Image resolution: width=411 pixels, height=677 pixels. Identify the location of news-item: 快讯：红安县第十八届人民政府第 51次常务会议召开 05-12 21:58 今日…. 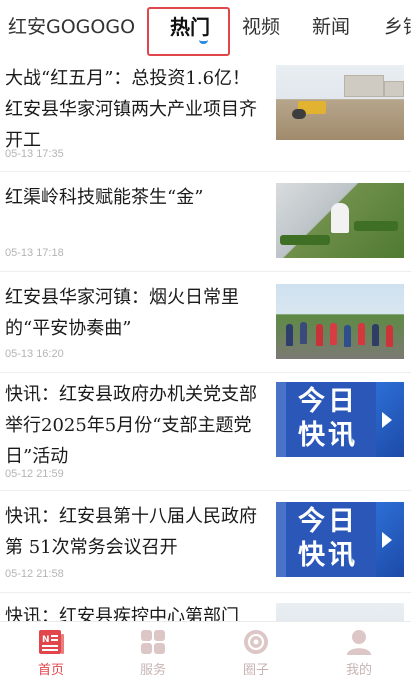
(205, 542).